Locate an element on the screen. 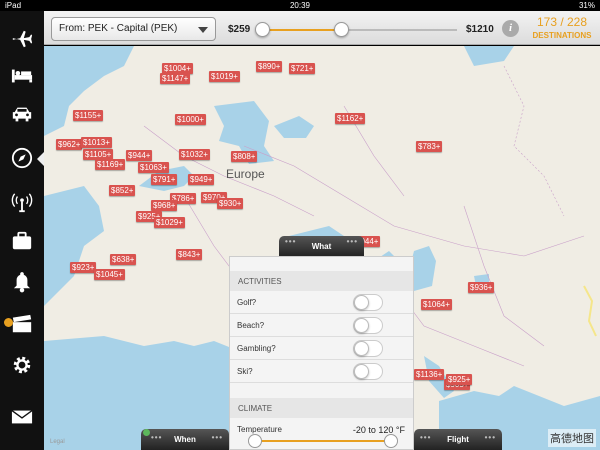 The image size is (600, 450). price-marker: $852+ is located at coordinates (122, 190).